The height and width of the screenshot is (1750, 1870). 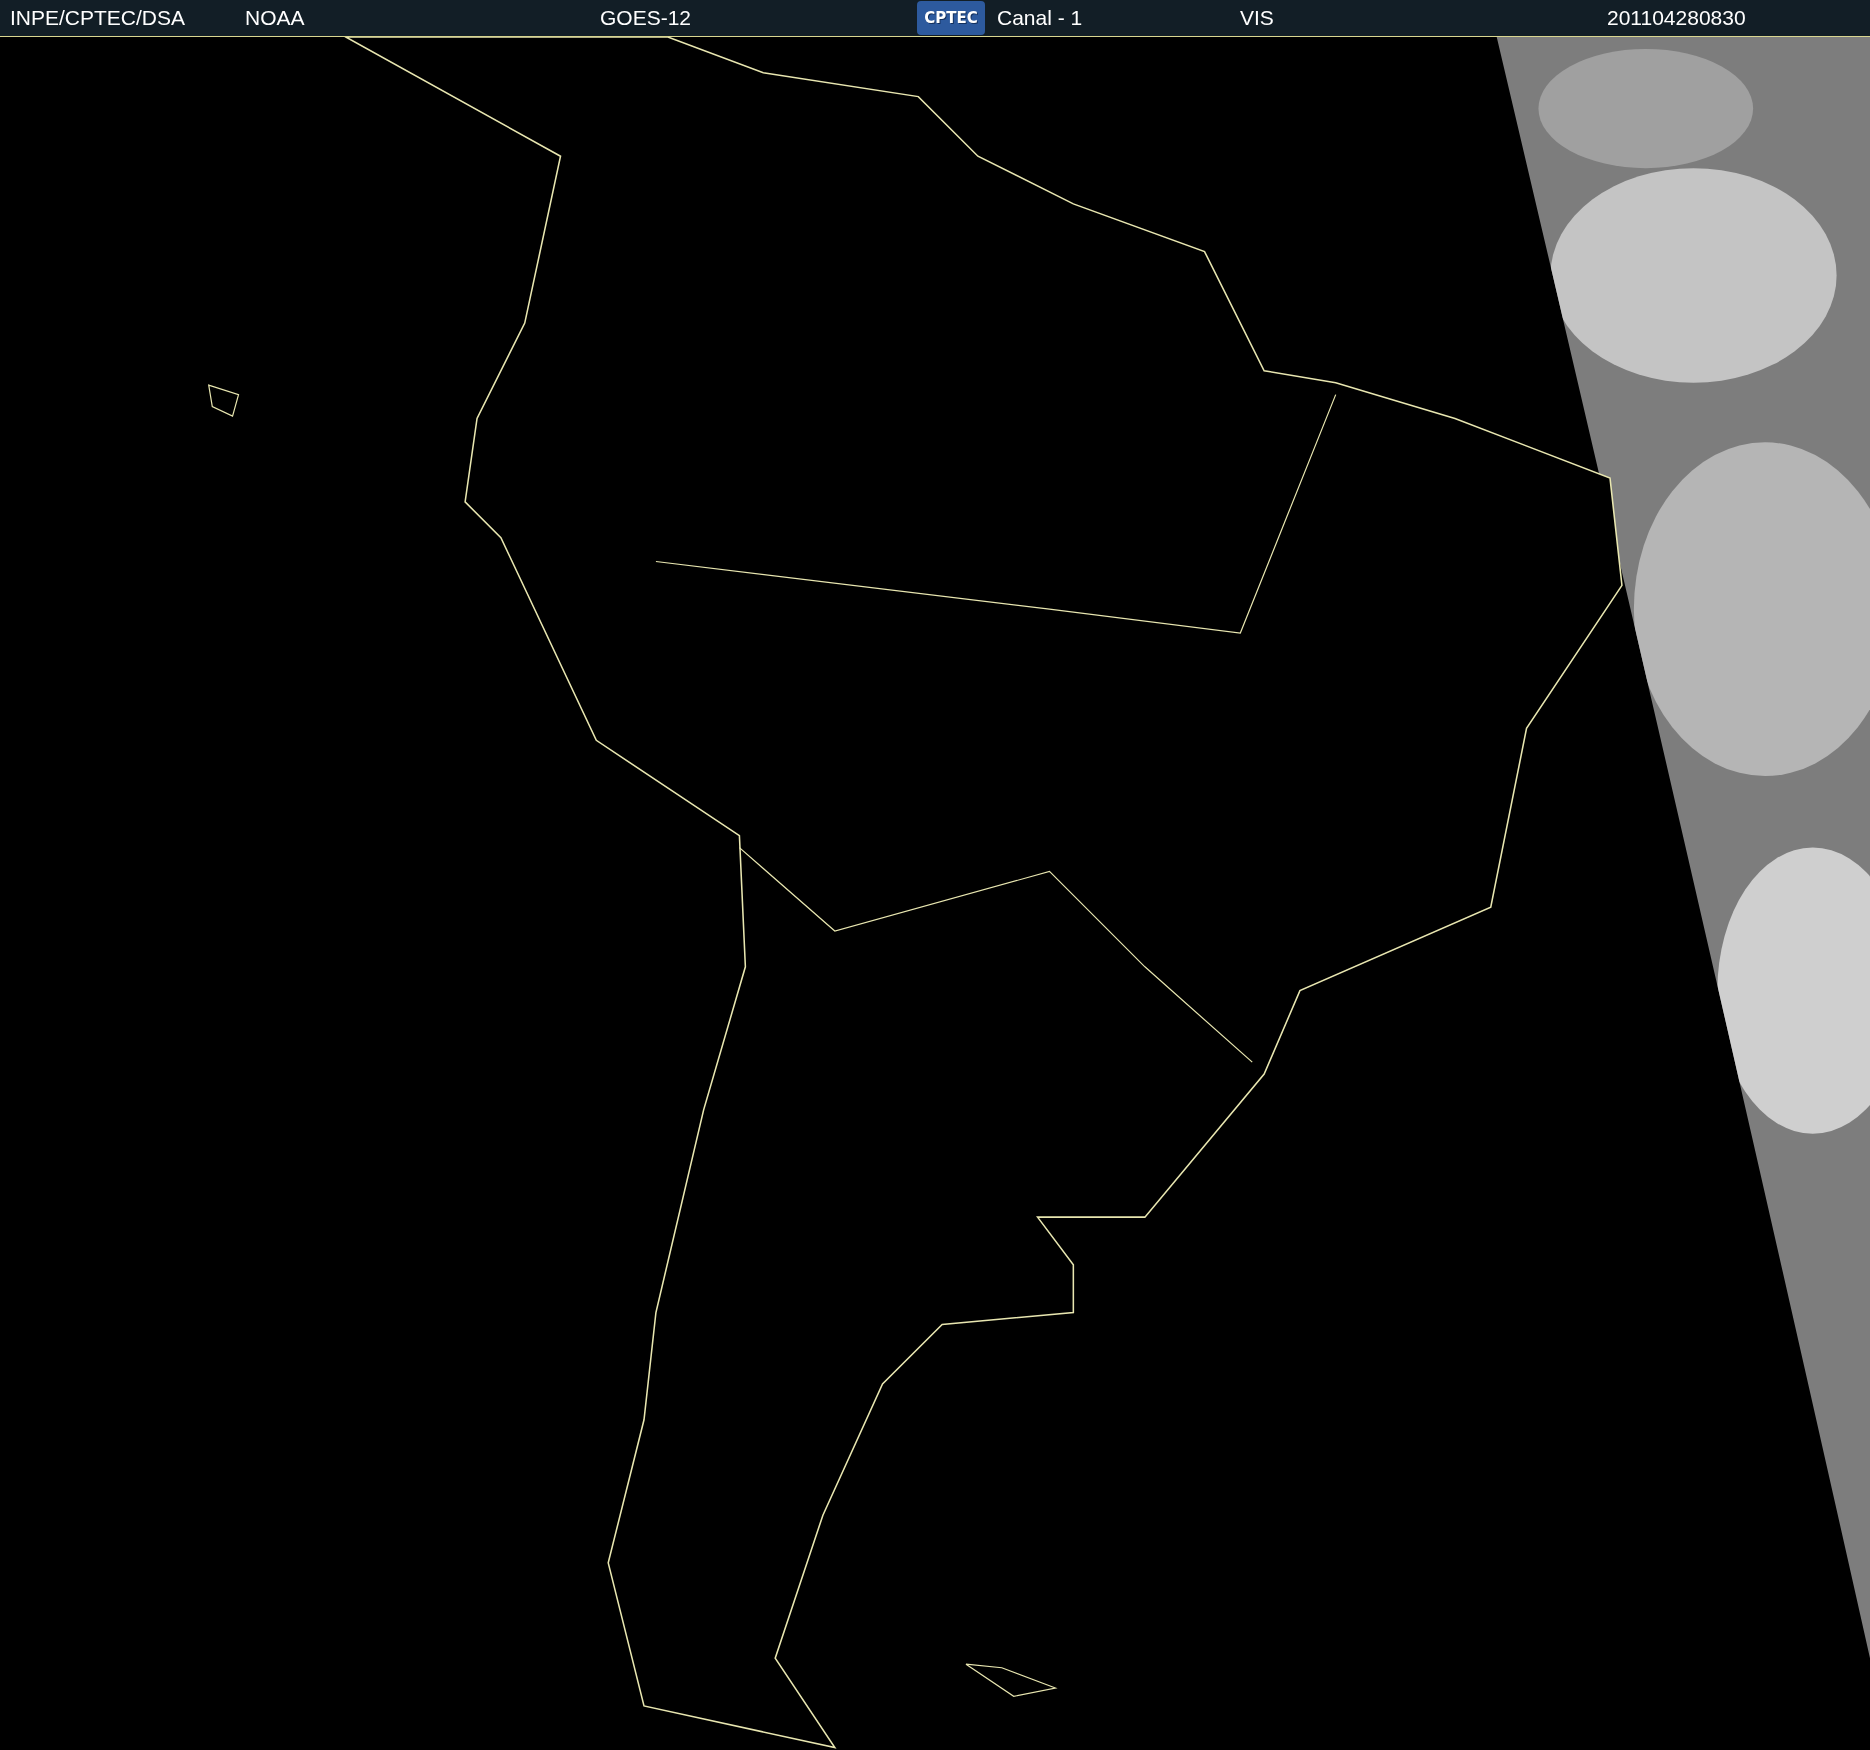 What do you see at coordinates (646, 18) in the screenshot?
I see `header-label: GOES-12` at bounding box center [646, 18].